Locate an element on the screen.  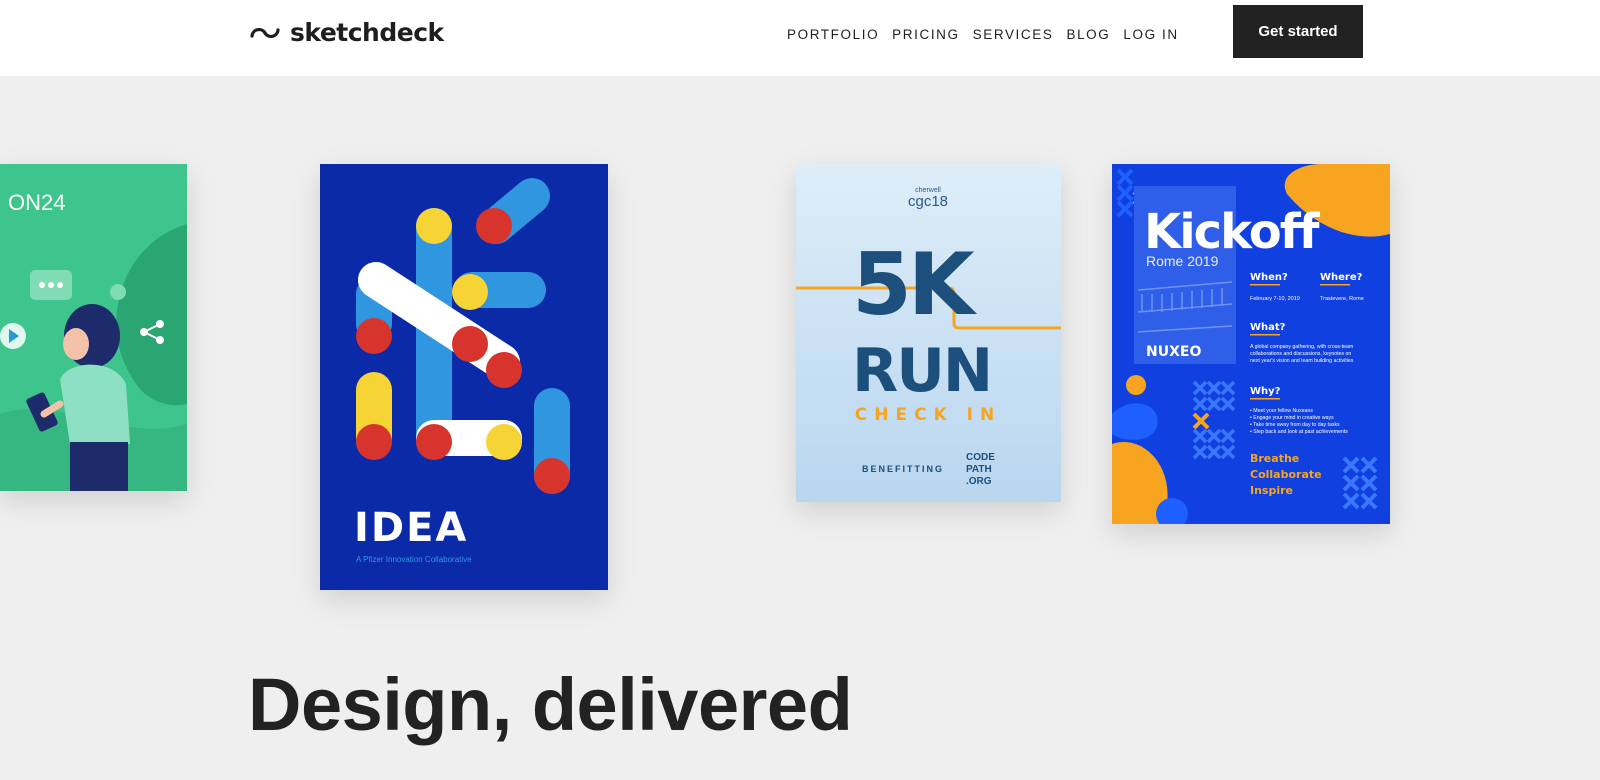
portfolio-card-idea: IDEA A Pfizer Innovation Collaborative is located at coordinates (464, 377).